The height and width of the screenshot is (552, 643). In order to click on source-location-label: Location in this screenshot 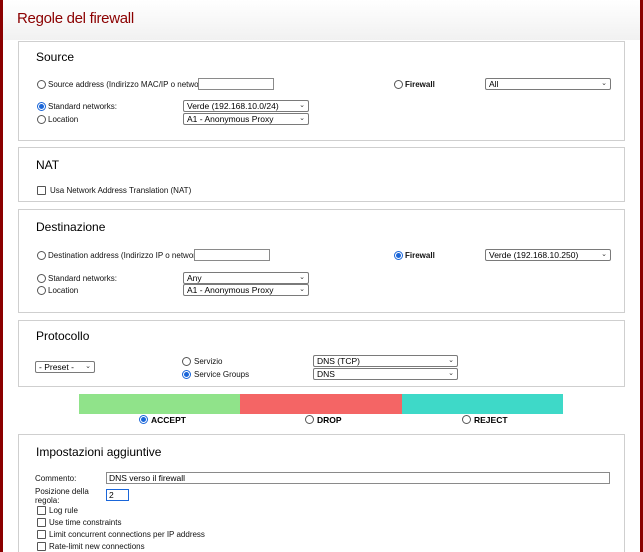, I will do `click(63, 119)`.